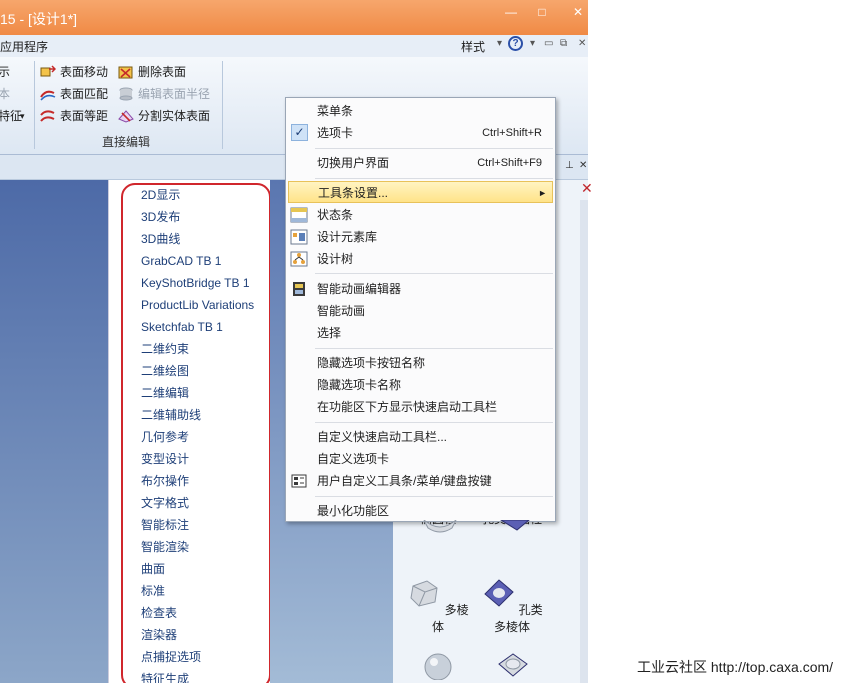 This screenshot has height=683, width=864. What do you see at coordinates (197, 525) in the screenshot?
I see `list-item: 智能标注` at bounding box center [197, 525].